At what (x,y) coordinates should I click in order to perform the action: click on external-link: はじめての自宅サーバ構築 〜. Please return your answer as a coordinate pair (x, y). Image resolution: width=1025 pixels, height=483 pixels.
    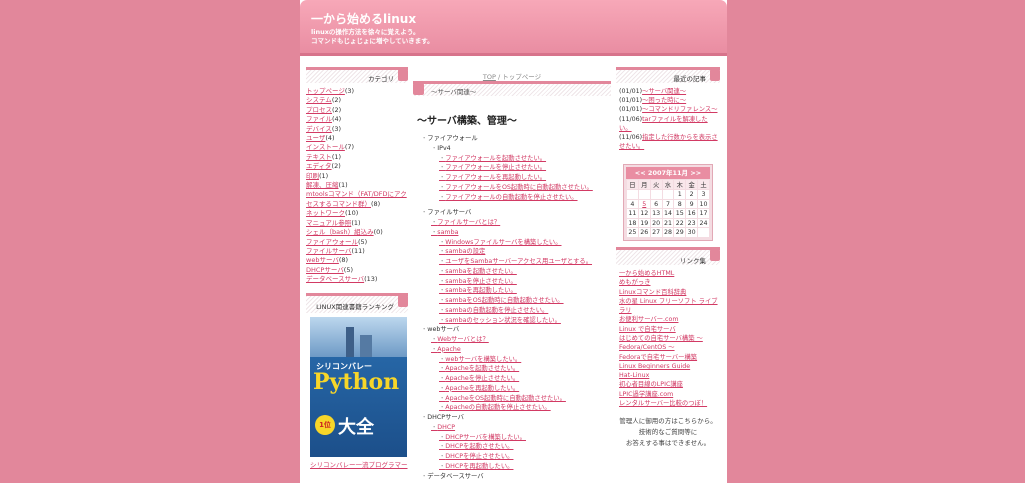
    Looking at the image, I should click on (669, 338).